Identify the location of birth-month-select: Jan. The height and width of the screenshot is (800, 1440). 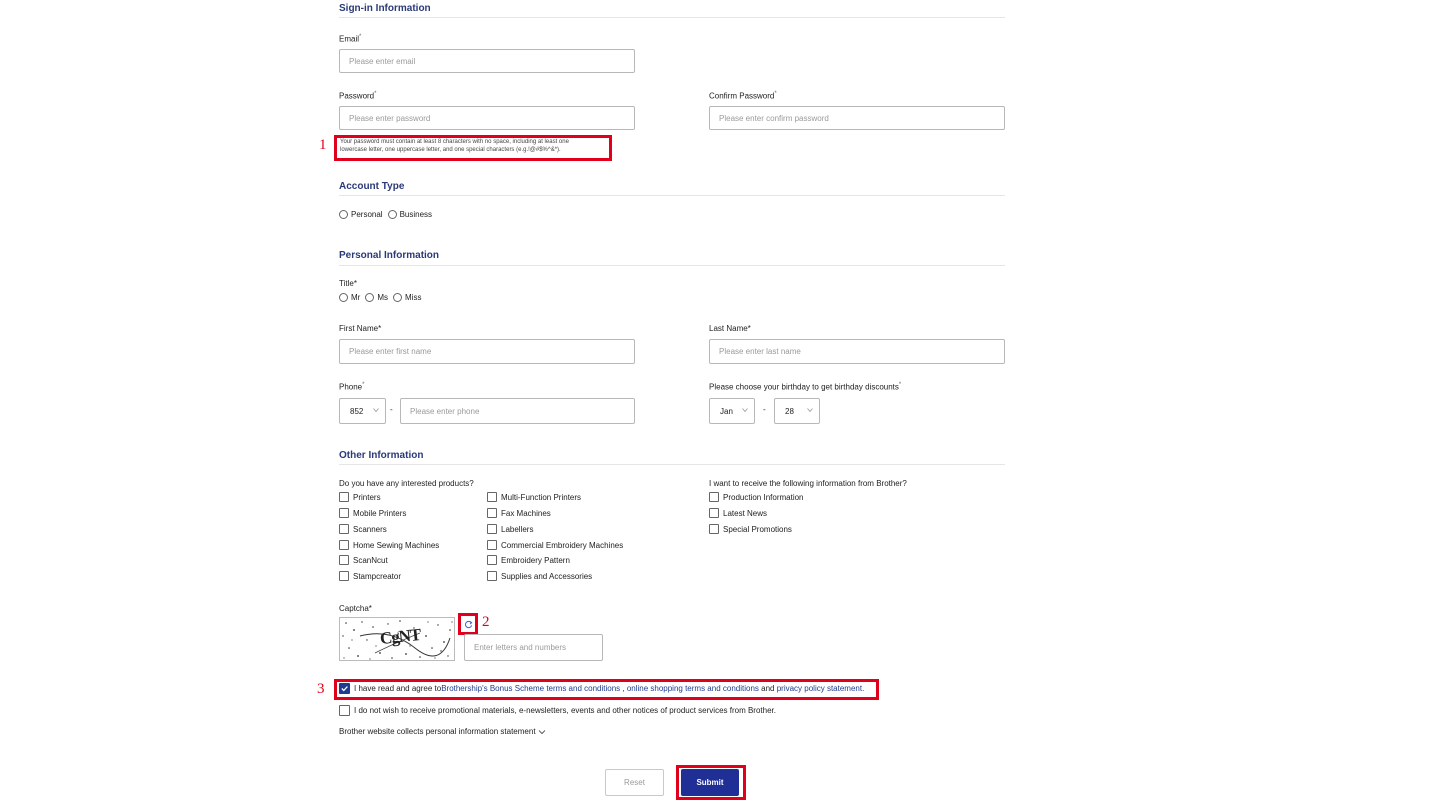
(732, 411).